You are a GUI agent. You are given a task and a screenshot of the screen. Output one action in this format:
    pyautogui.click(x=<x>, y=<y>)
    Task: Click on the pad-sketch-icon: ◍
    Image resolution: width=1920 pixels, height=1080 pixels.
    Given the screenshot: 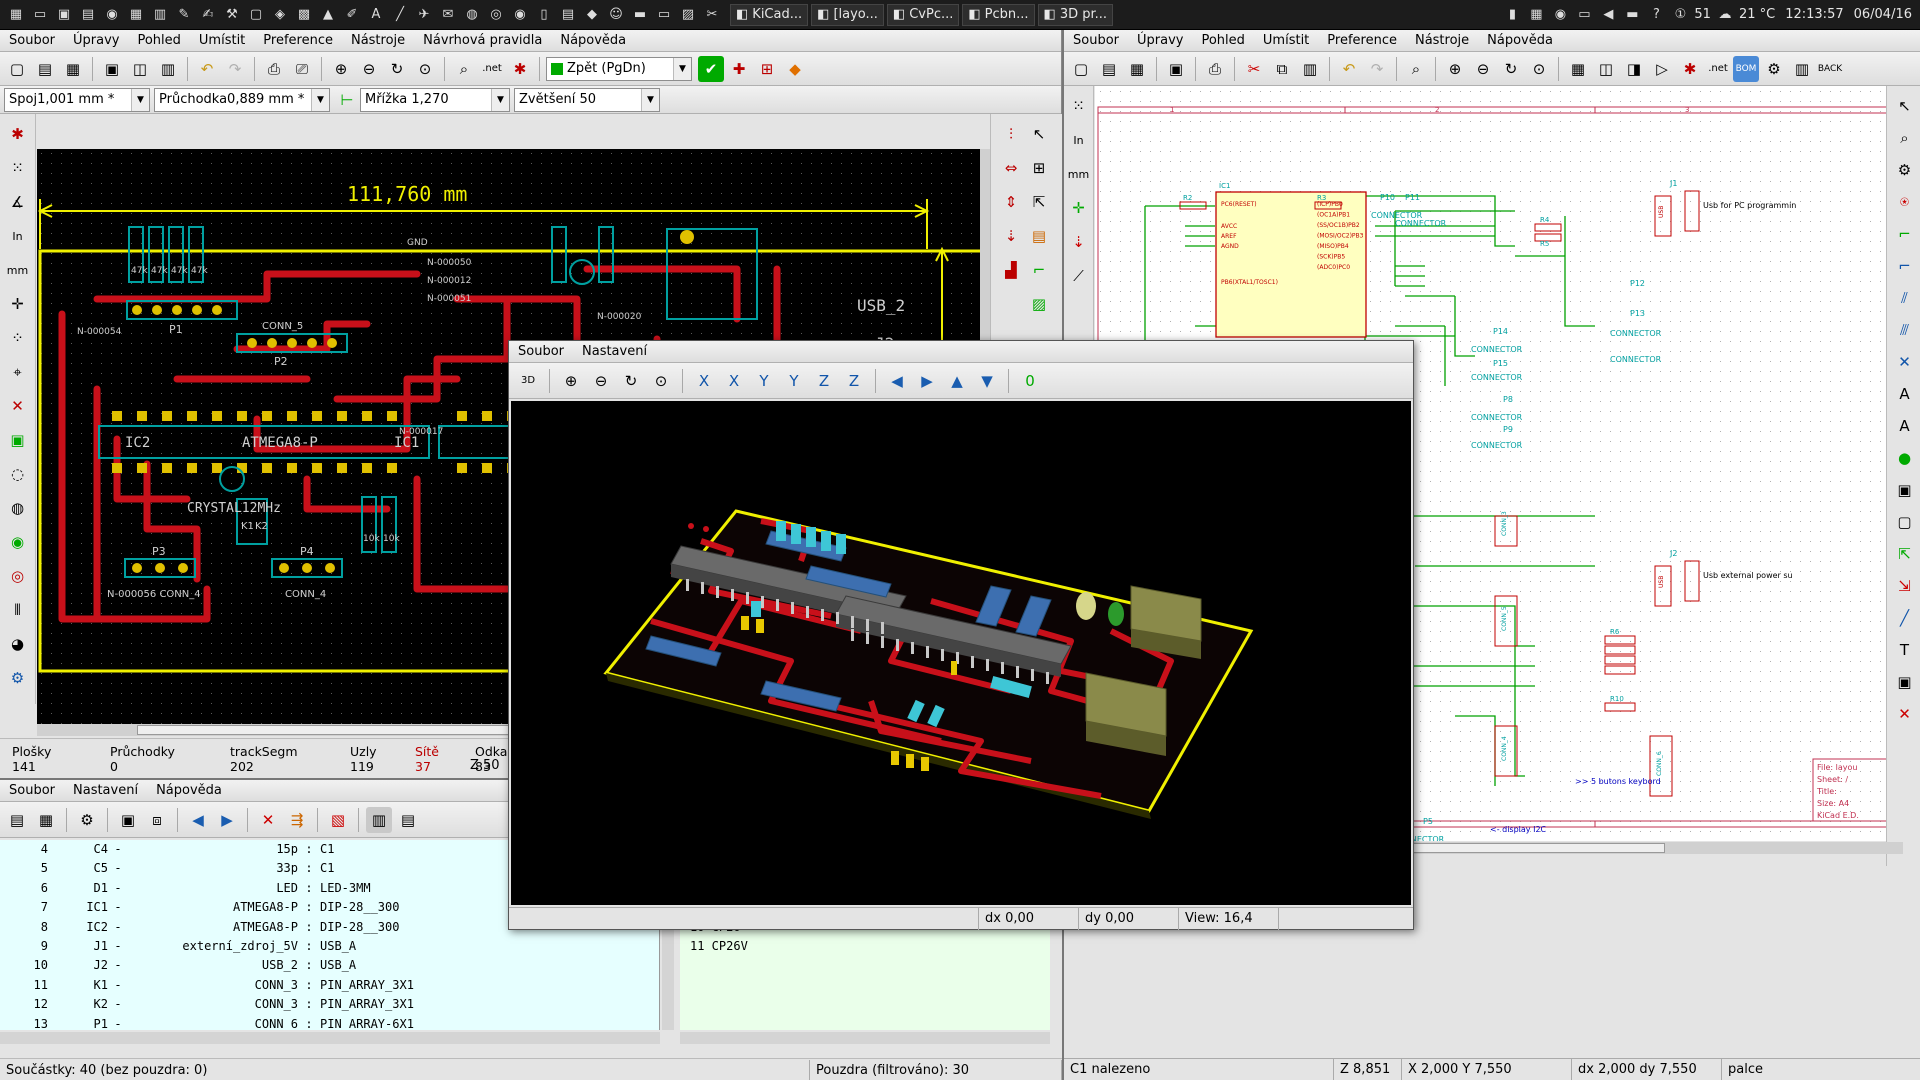 What is the action you would take?
    pyautogui.click(x=18, y=508)
    